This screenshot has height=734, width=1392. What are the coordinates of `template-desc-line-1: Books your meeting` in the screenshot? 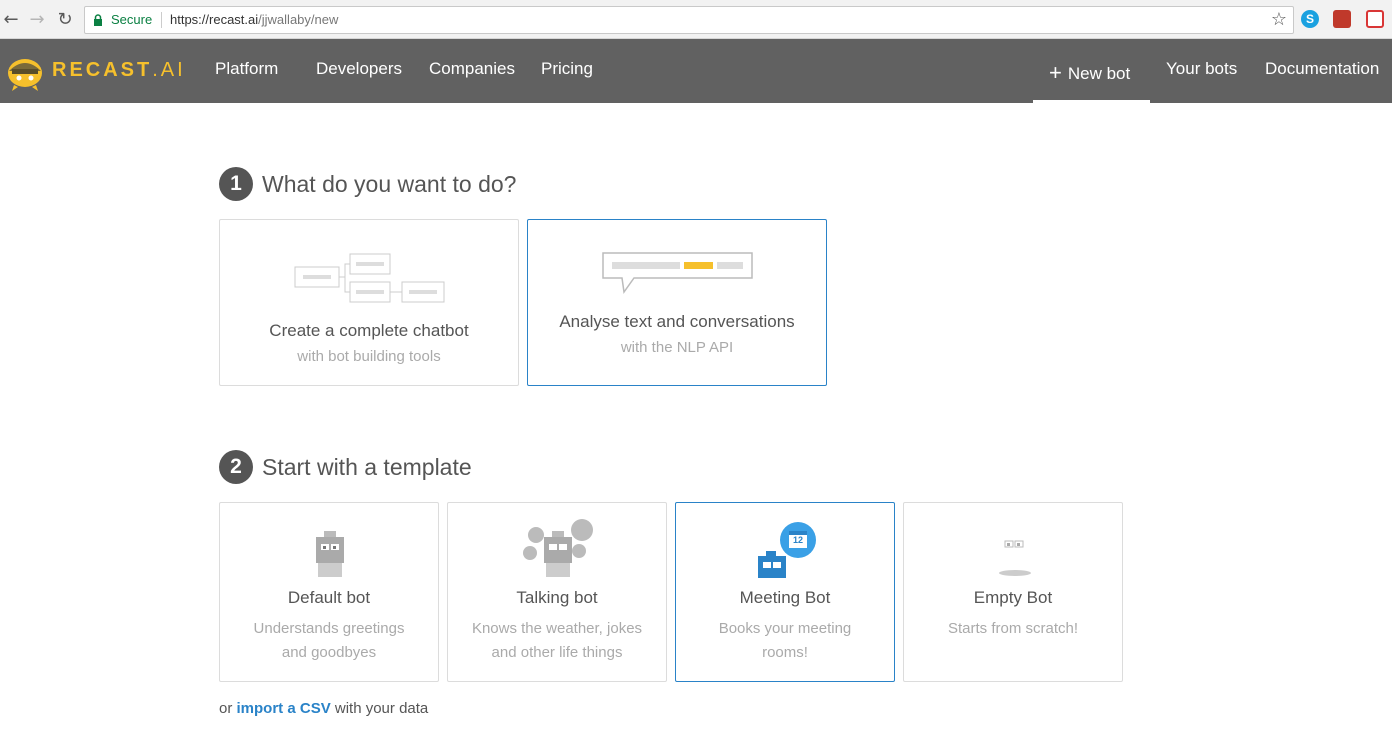 It's located at (785, 628).